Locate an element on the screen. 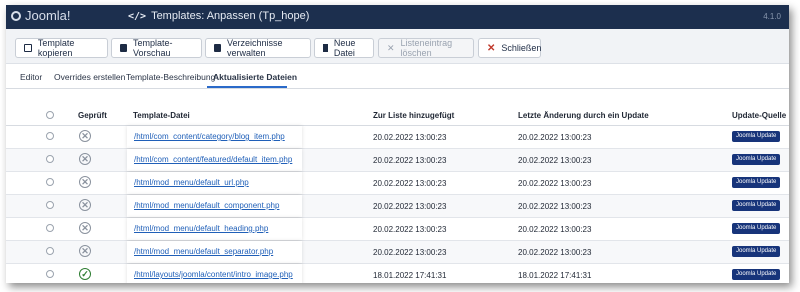 Image resolution: width=800 pixels, height=292 pixels. added-date: 18.01.2022 17:41:31 is located at coordinates (410, 275).